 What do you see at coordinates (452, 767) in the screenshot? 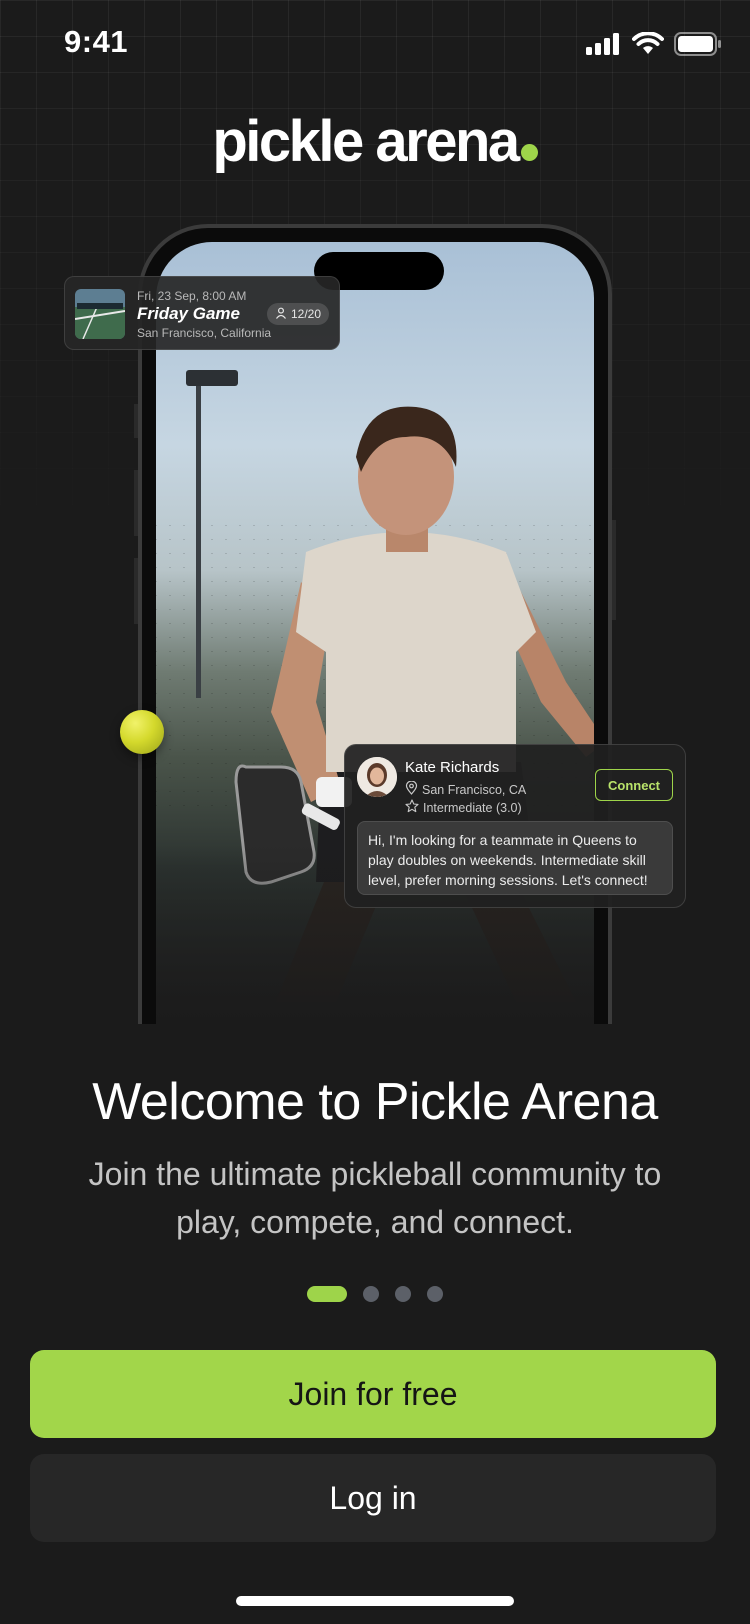
I see `profile-name: Kate Richards` at bounding box center [452, 767].